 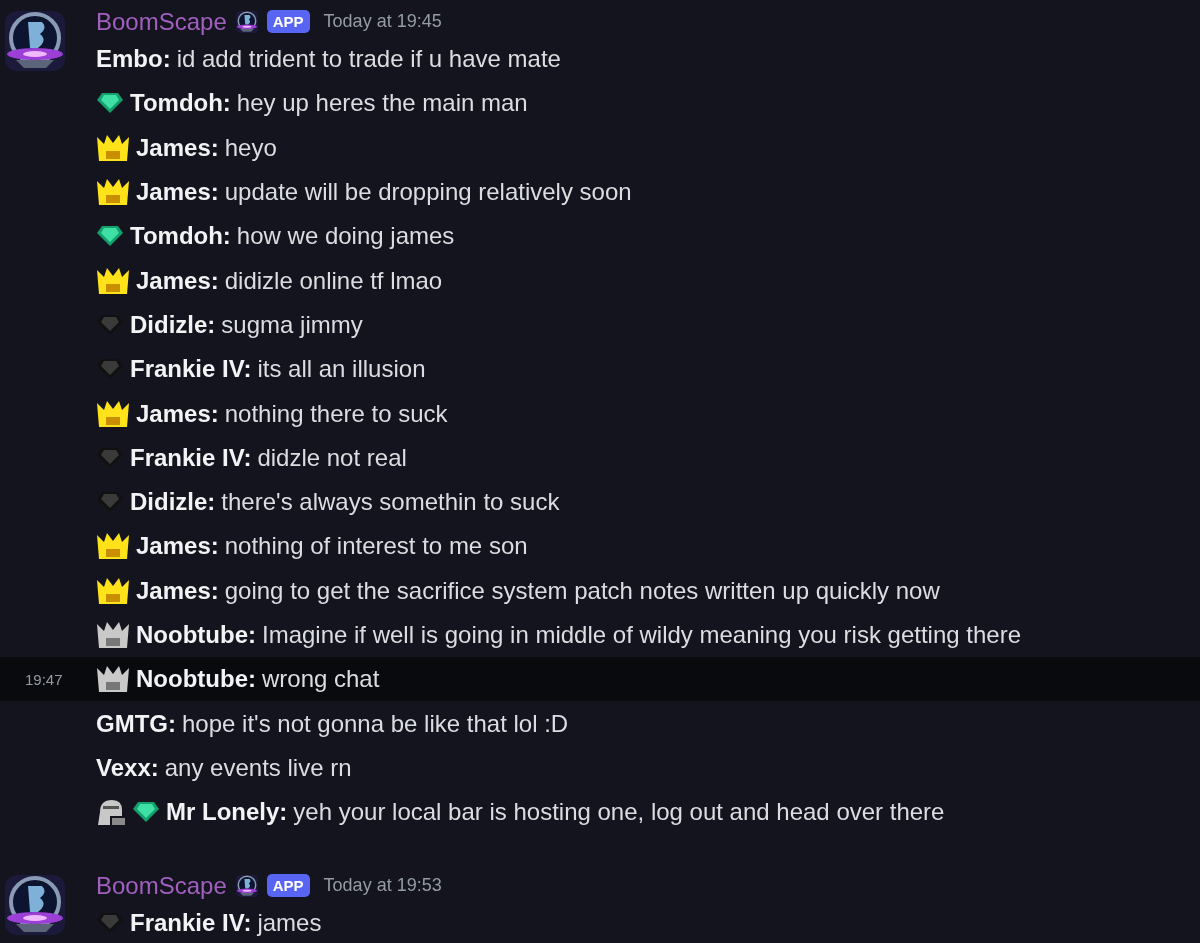 I want to click on message-text: heyo, so click(x=250, y=147).